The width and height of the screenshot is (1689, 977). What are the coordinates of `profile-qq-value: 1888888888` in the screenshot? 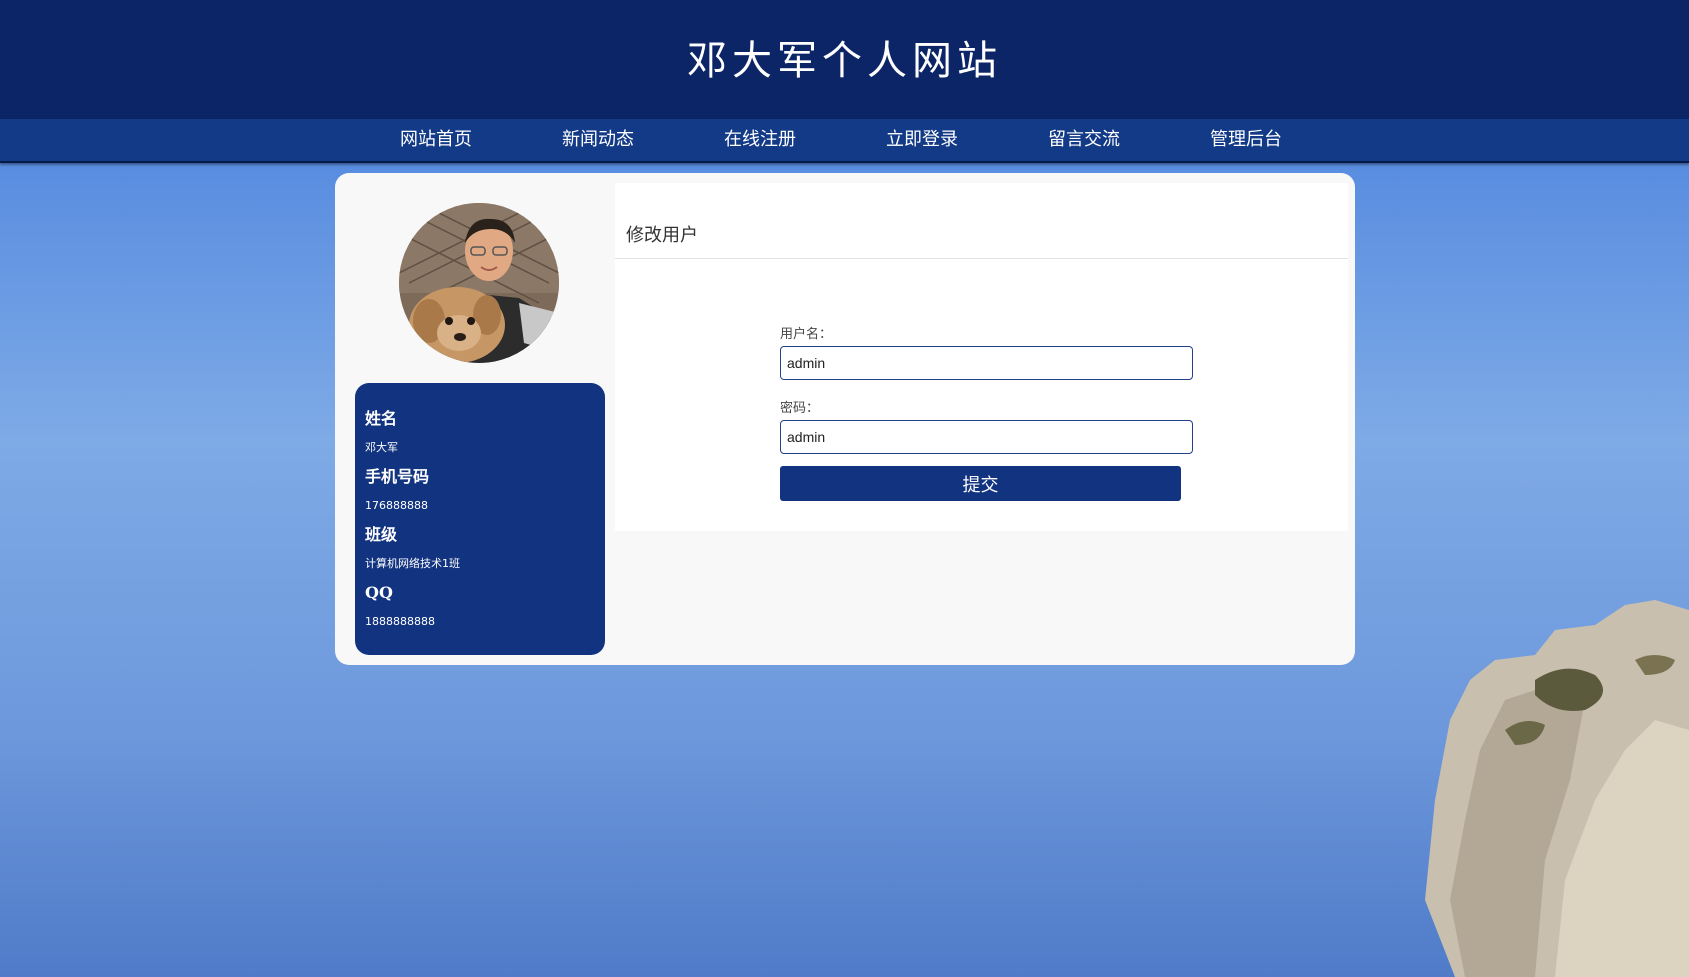 It's located at (400, 621).